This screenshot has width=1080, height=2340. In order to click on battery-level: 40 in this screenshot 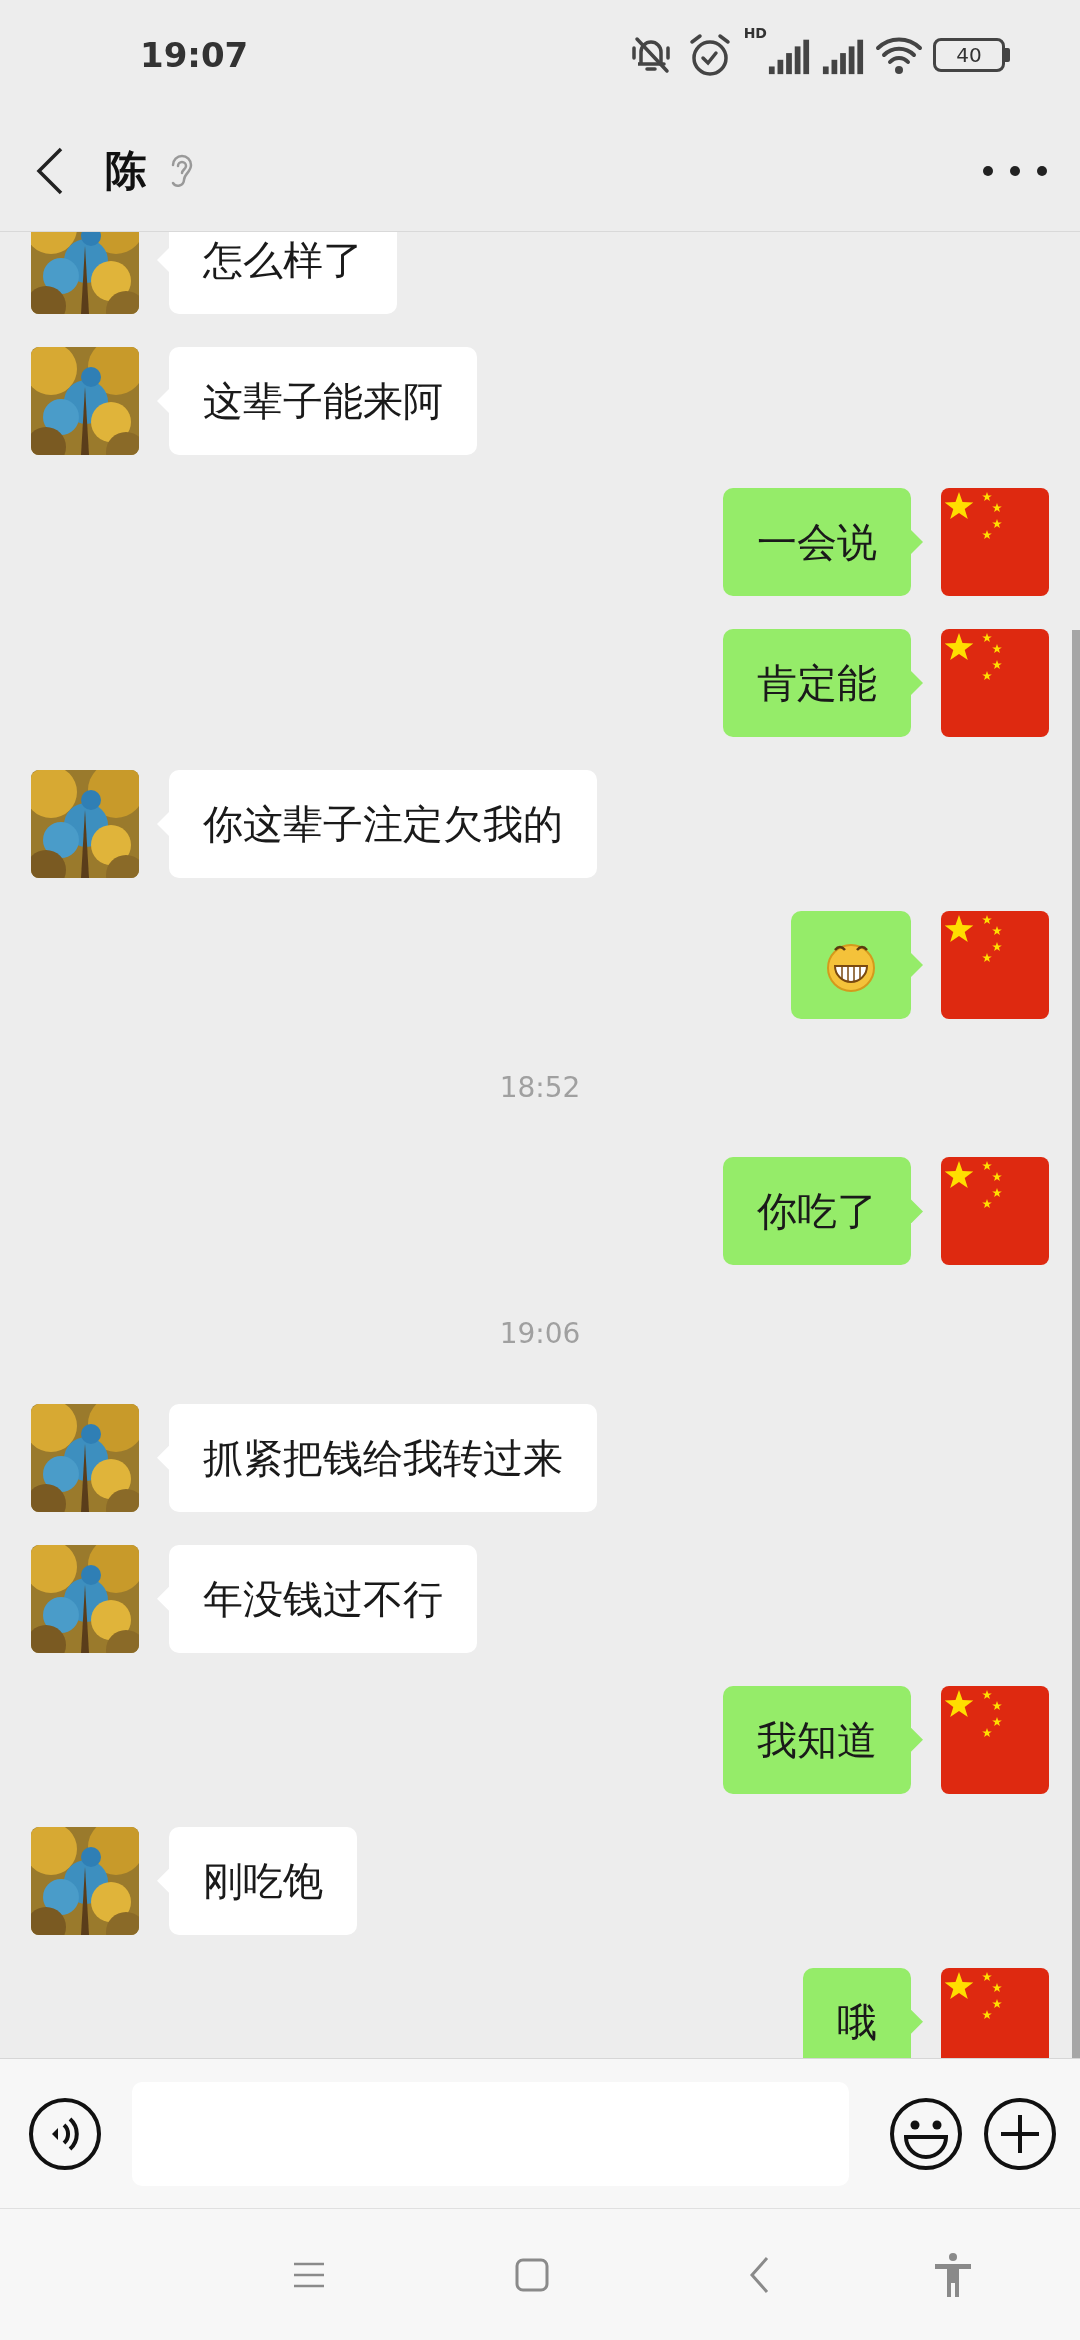, I will do `click(971, 55)`.